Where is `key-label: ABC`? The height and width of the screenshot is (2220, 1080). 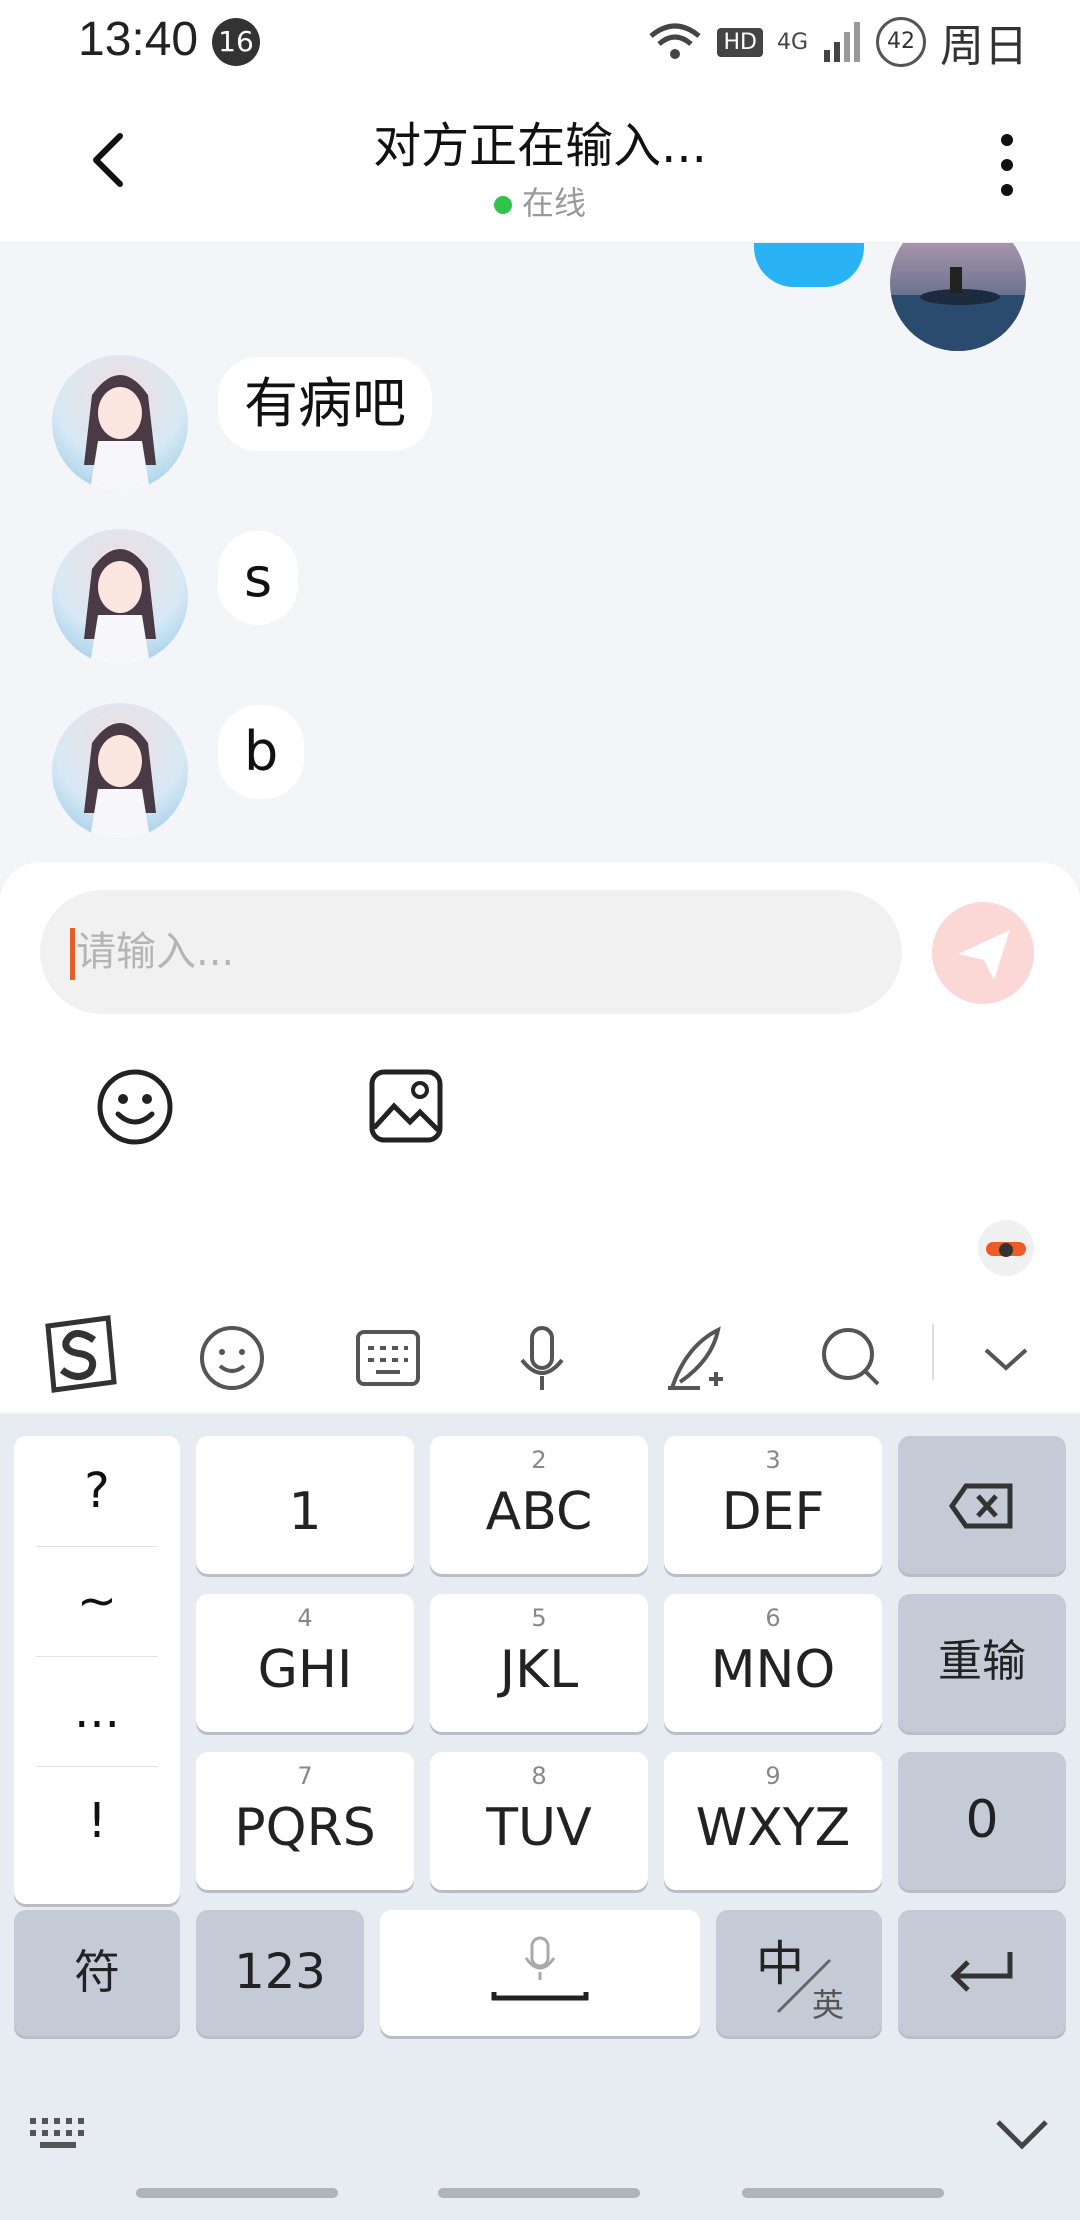
key-label: ABC is located at coordinates (539, 1512).